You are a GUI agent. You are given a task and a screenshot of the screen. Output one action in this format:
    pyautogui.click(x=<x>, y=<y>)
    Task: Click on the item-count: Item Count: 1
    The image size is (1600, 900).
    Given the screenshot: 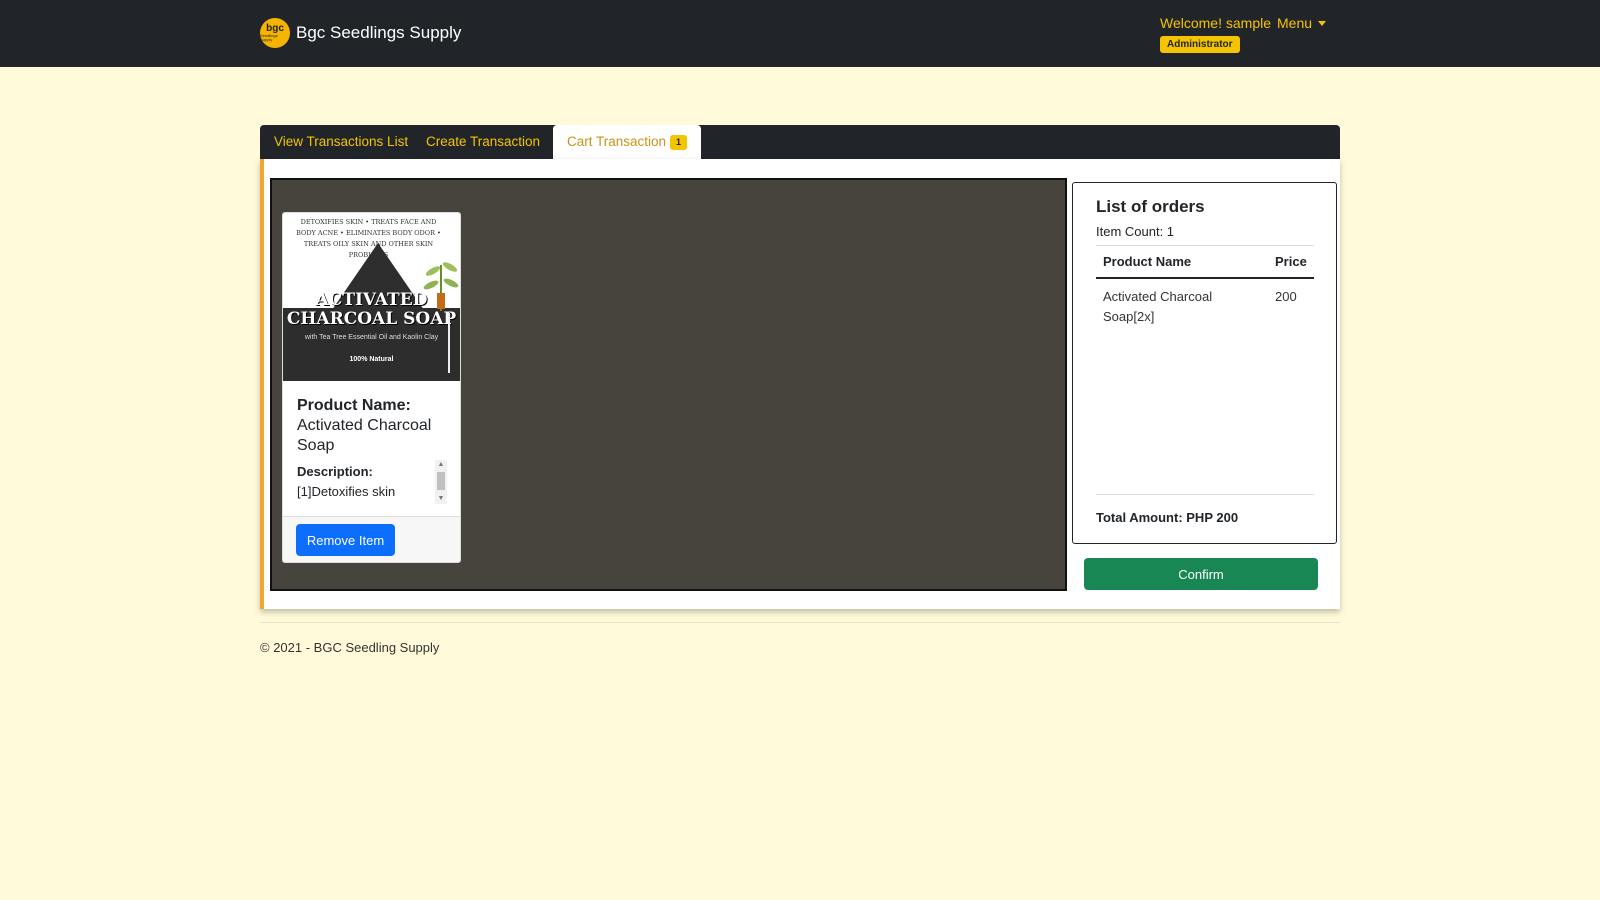 What is the action you would take?
    pyautogui.click(x=1135, y=231)
    